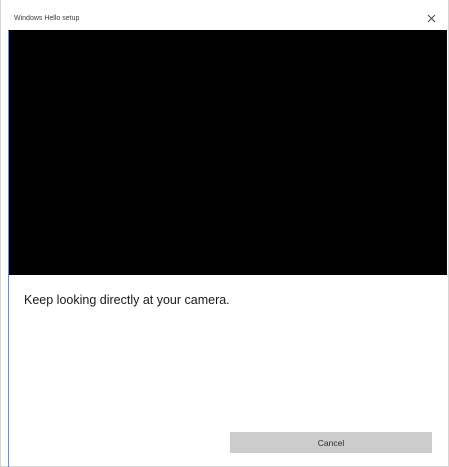 This screenshot has height=467, width=449. I want to click on instruction-text: Keep looking directly at your camera., so click(127, 300).